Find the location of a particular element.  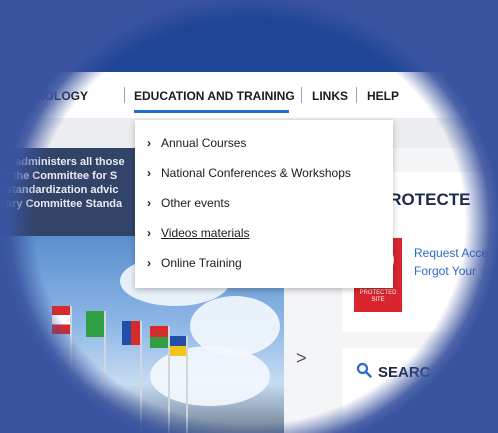

dropdown-item-online-training: › Online Training is located at coordinates (194, 263).